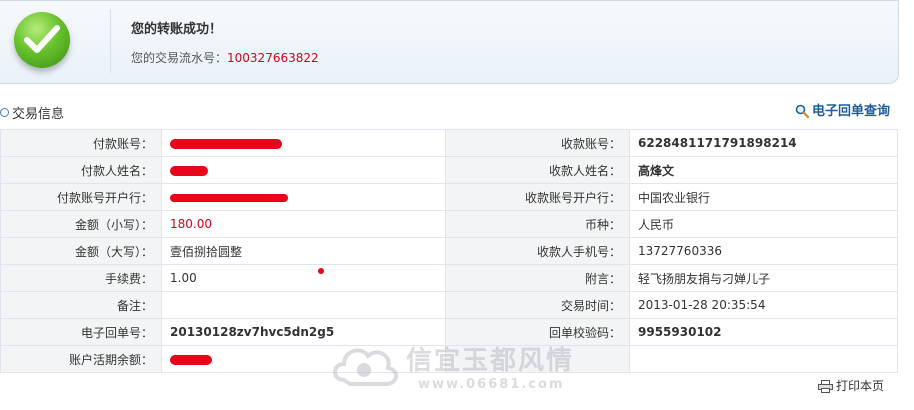 The height and width of the screenshot is (410, 914). What do you see at coordinates (763, 197) in the screenshot?
I see `payee-bank-value: 中国农业银行` at bounding box center [763, 197].